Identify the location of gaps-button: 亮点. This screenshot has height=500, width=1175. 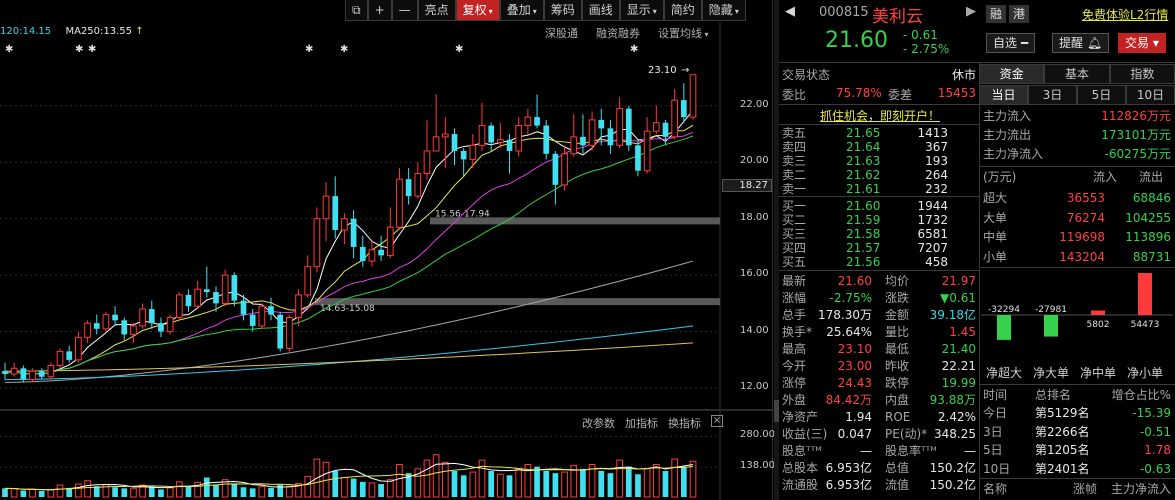
(436, 10).